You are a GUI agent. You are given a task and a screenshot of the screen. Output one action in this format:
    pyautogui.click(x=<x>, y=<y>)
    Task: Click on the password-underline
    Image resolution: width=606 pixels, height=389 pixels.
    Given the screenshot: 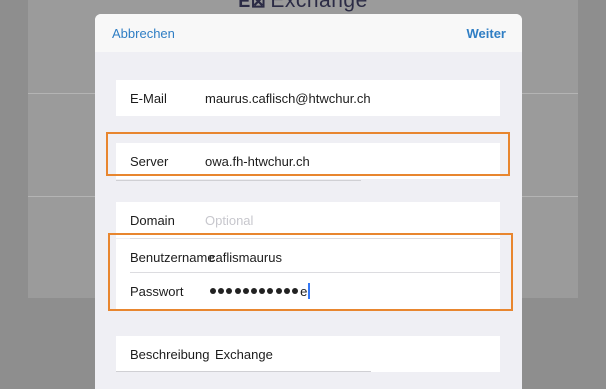 What is the action you would take?
    pyautogui.click(x=243, y=309)
    